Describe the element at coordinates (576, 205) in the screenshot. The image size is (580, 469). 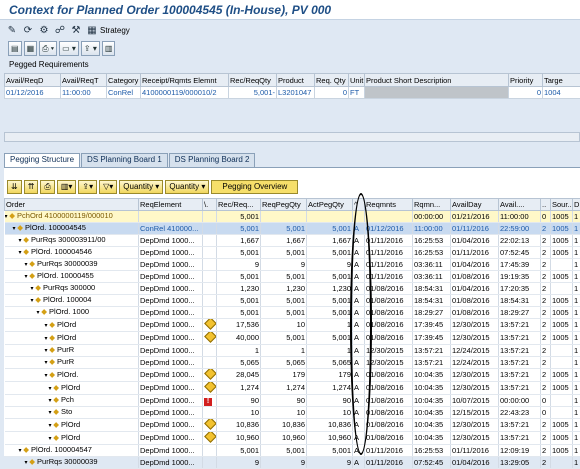
I see `detail-col-13: D` at that location.